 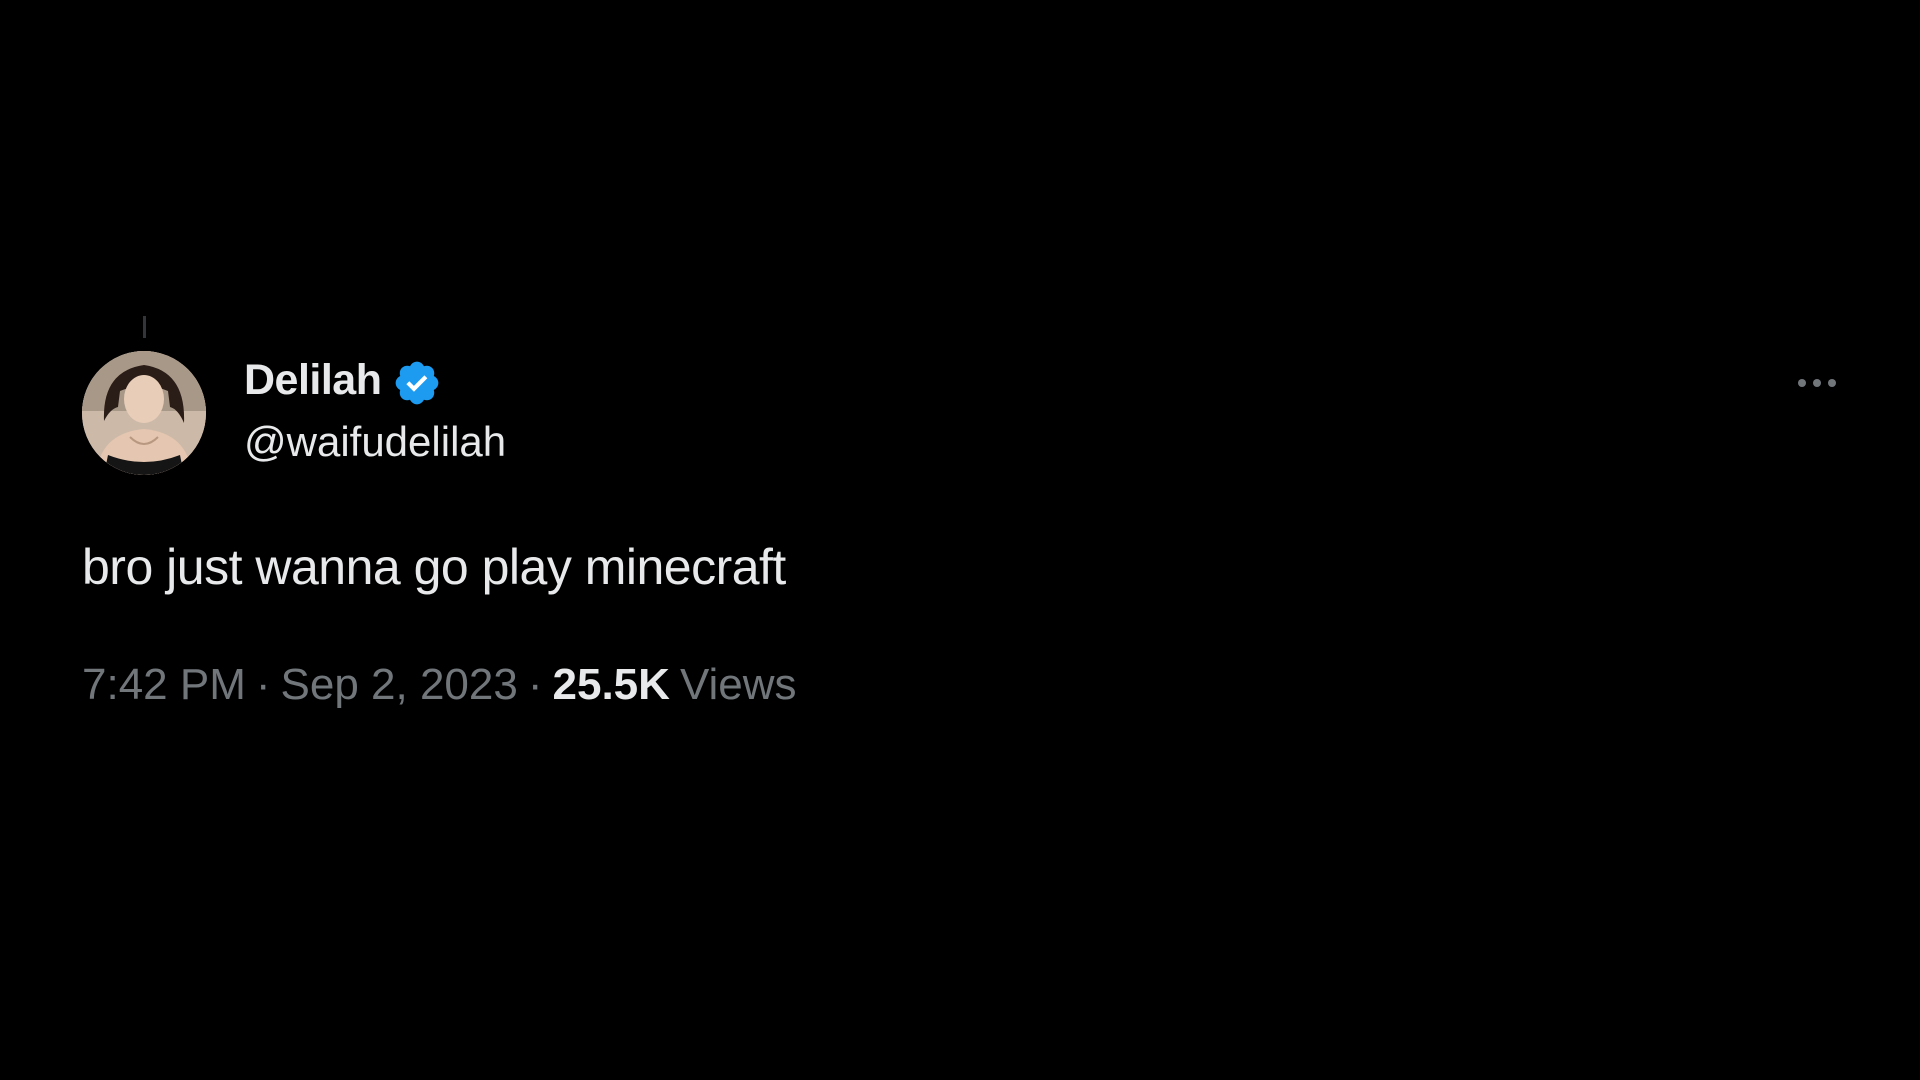 I want to click on avatar, so click(x=144, y=413).